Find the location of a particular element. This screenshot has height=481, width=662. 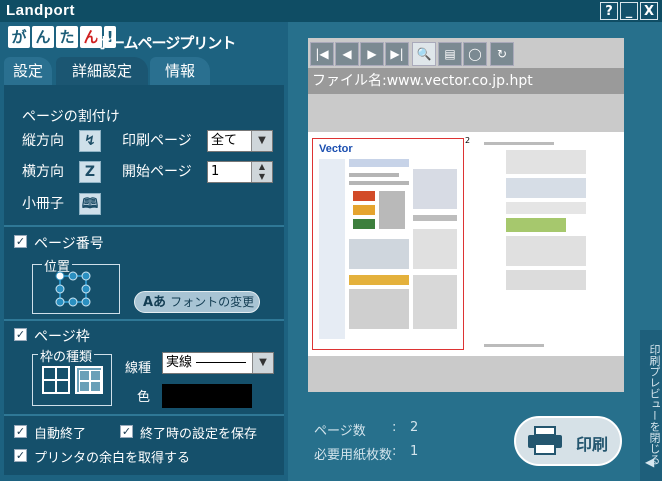

printer-margin-label: プリンタの余白を取得する is located at coordinates (112, 458).